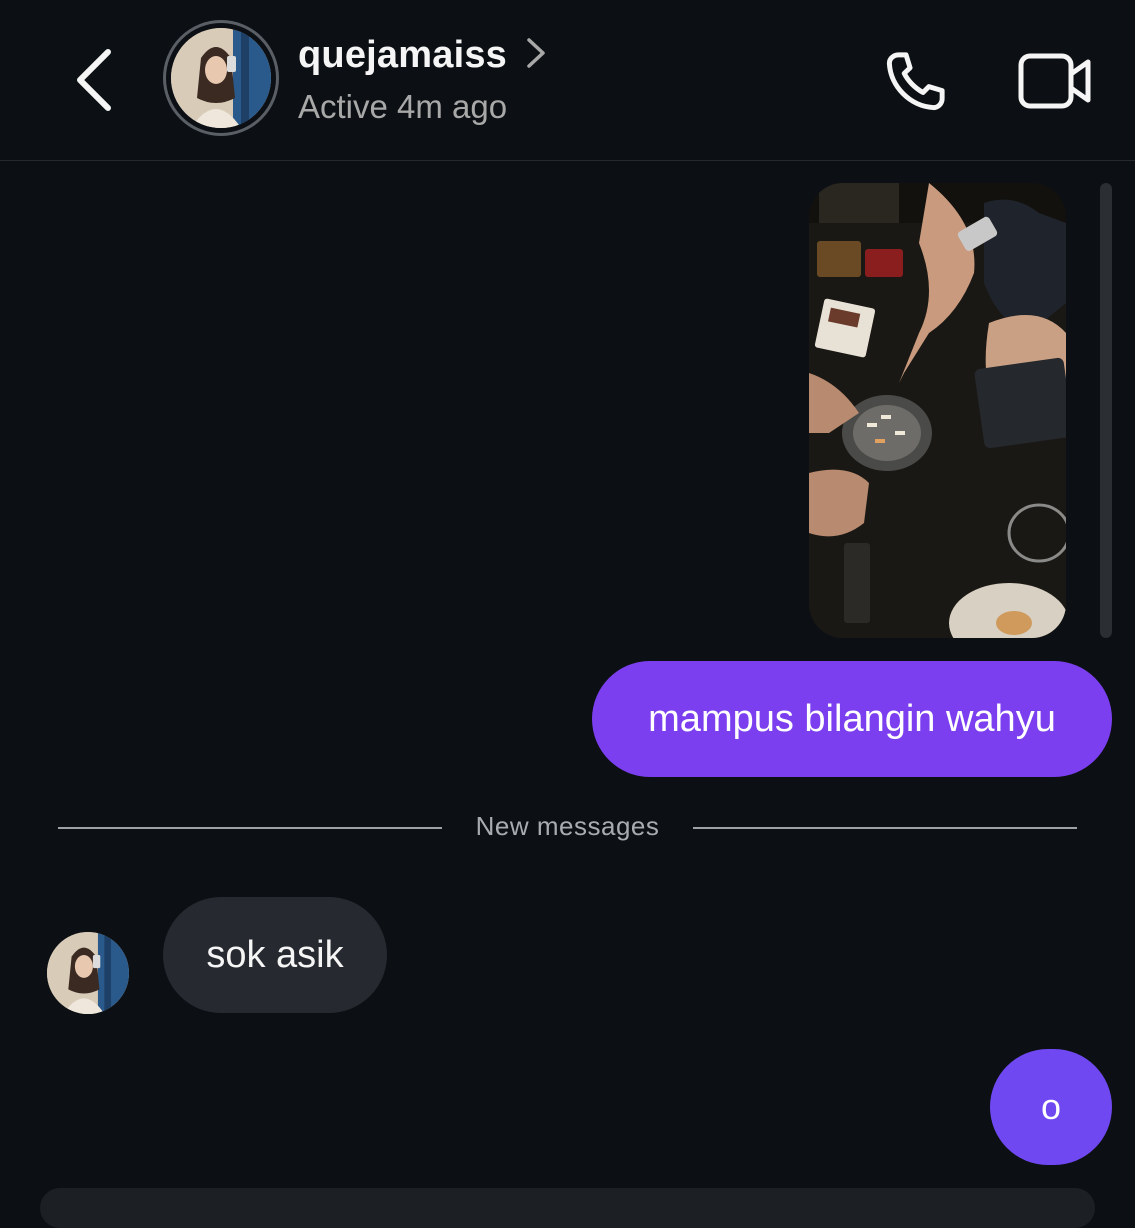 The width and height of the screenshot is (1135, 1228). I want to click on outgoing-message-bubble: mampus bilangin wahyu, so click(852, 719).